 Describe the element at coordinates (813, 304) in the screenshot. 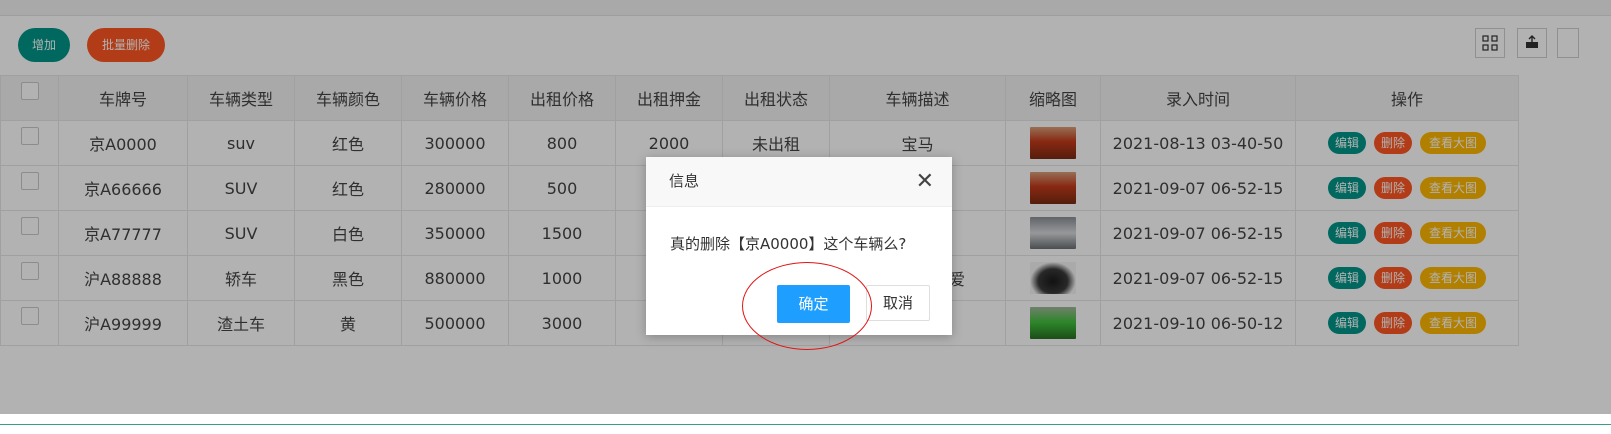

I see `confirm-button: 确定` at that location.